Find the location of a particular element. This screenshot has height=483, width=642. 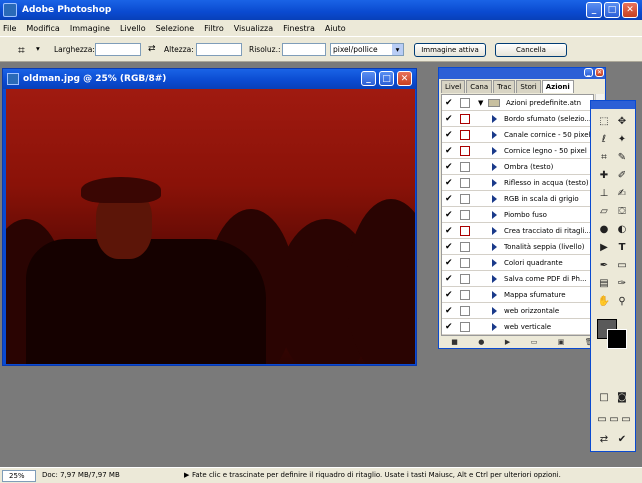

tab-livelli: Livel is located at coordinates (453, 86).